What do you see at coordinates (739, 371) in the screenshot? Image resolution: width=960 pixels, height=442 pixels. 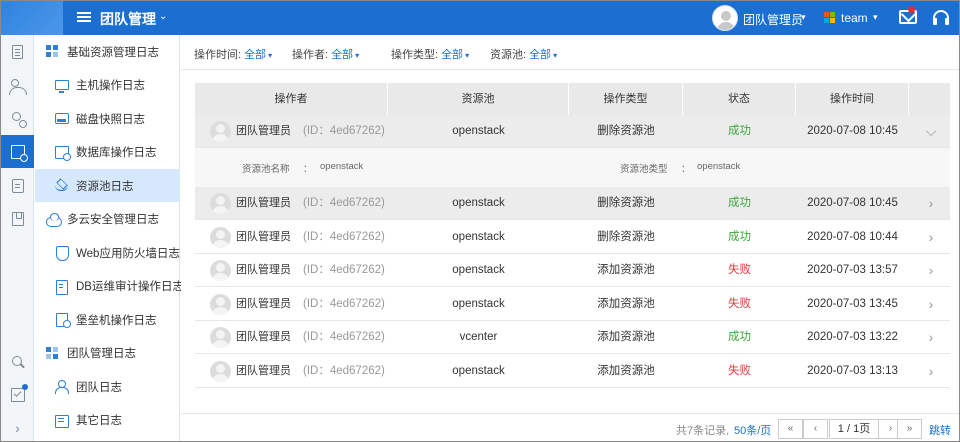 I see `cell-status: 失败` at bounding box center [739, 371].